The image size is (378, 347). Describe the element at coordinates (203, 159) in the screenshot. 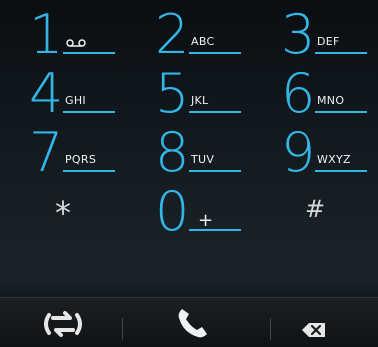

I see `letters-8: TUV` at that location.